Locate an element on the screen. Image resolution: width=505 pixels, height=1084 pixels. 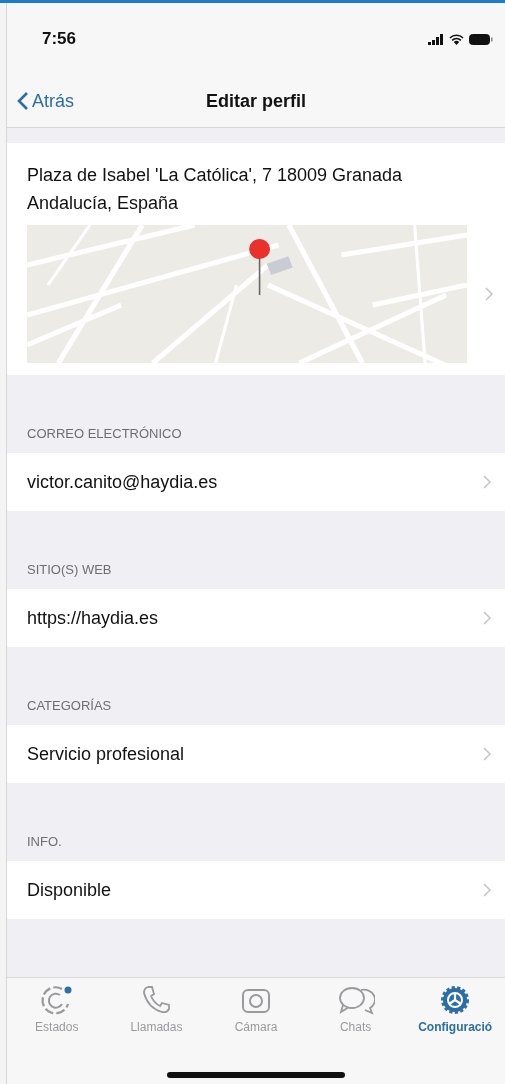
section-header: SITIO(S) WEB is located at coordinates (69, 569).